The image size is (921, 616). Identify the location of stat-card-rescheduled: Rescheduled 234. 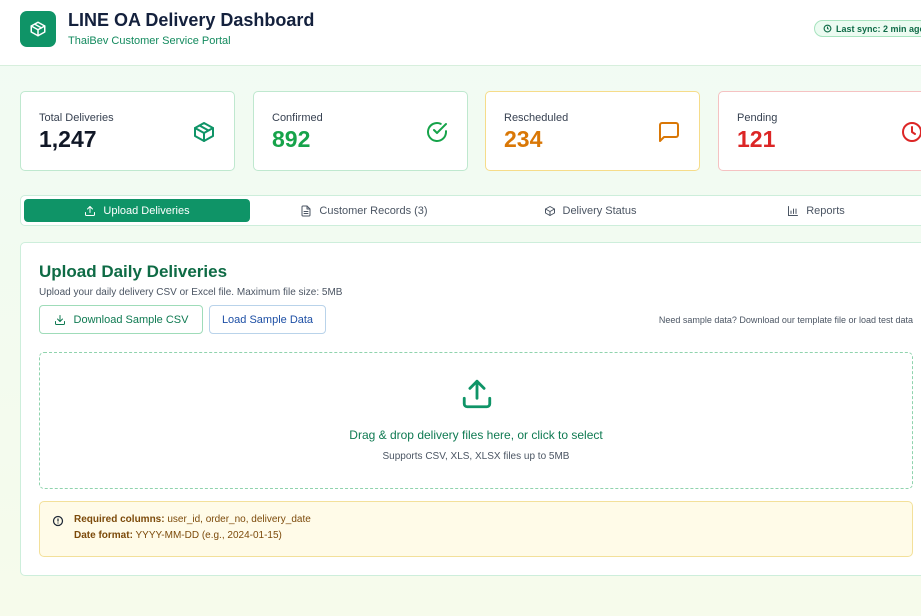
(592, 131).